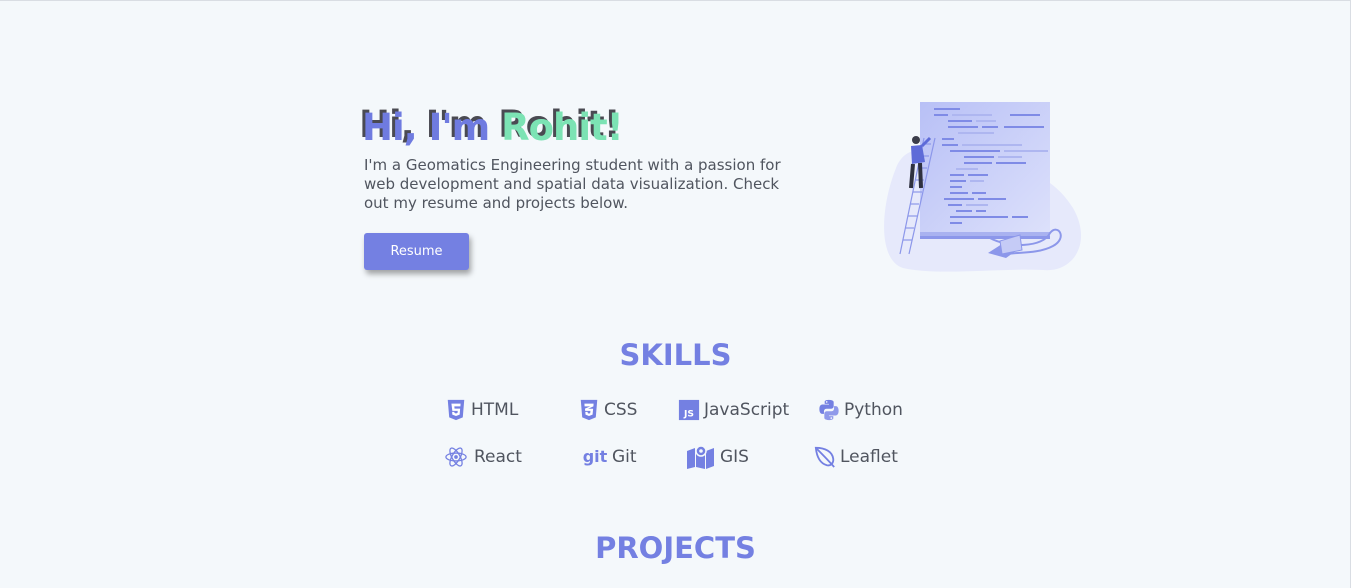 The width and height of the screenshot is (1351, 588). What do you see at coordinates (456, 410) in the screenshot?
I see `html5-icon` at bounding box center [456, 410].